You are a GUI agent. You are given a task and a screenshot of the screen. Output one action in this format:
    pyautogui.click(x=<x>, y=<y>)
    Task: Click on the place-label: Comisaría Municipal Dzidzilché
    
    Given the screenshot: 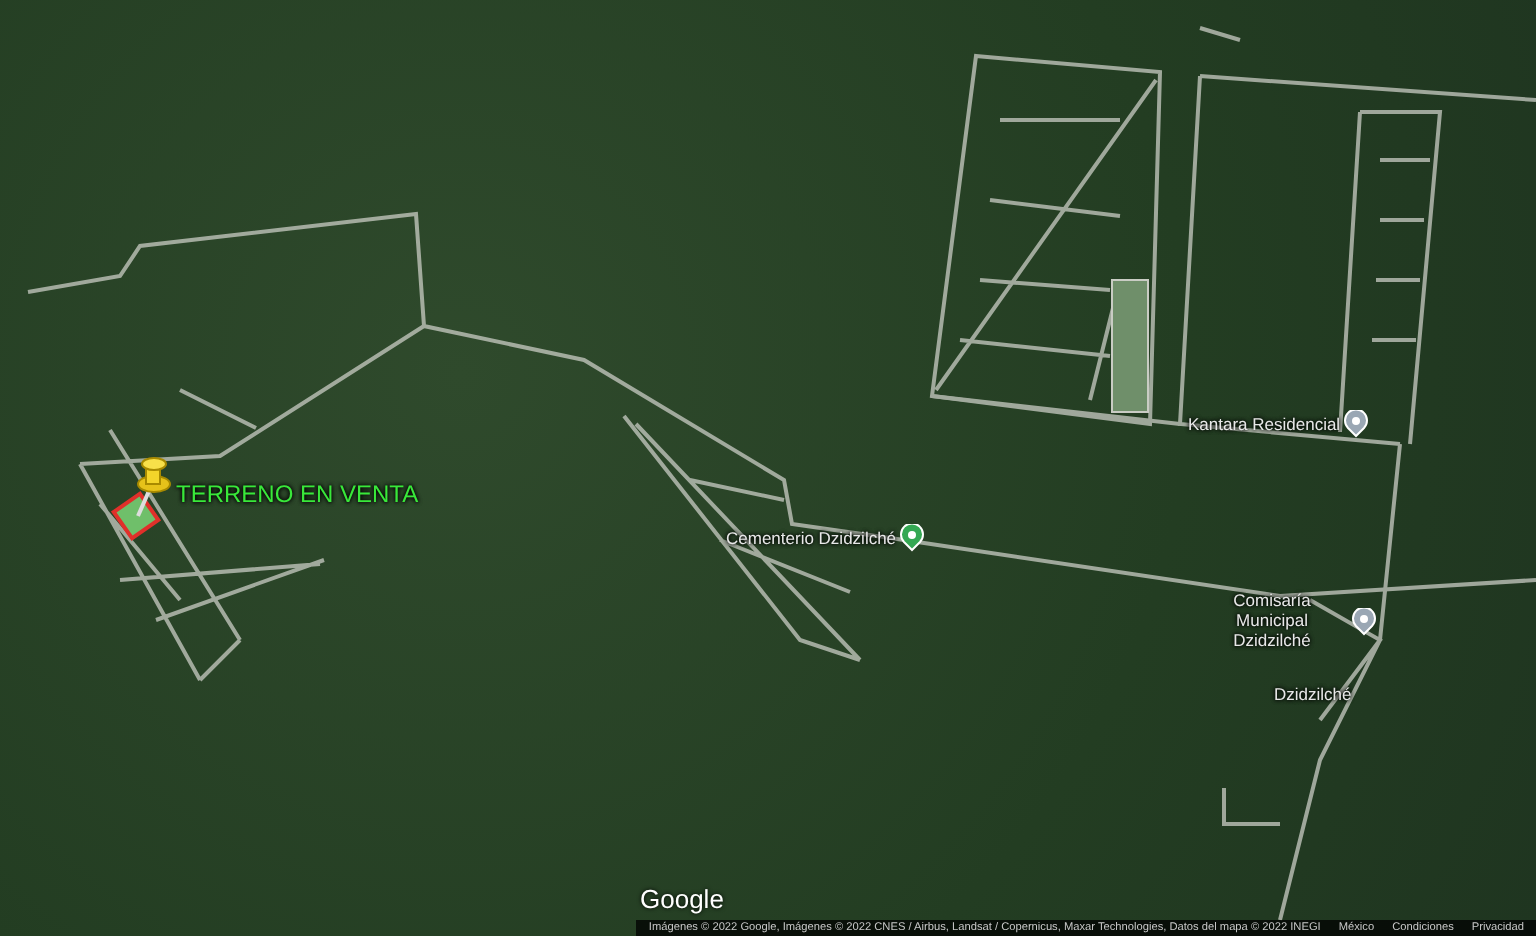 What is the action you would take?
    pyautogui.click(x=1272, y=621)
    